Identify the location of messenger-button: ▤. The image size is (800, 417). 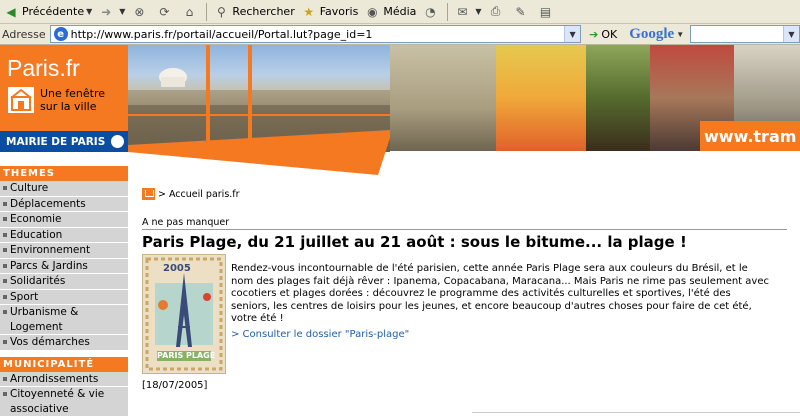
(547, 11).